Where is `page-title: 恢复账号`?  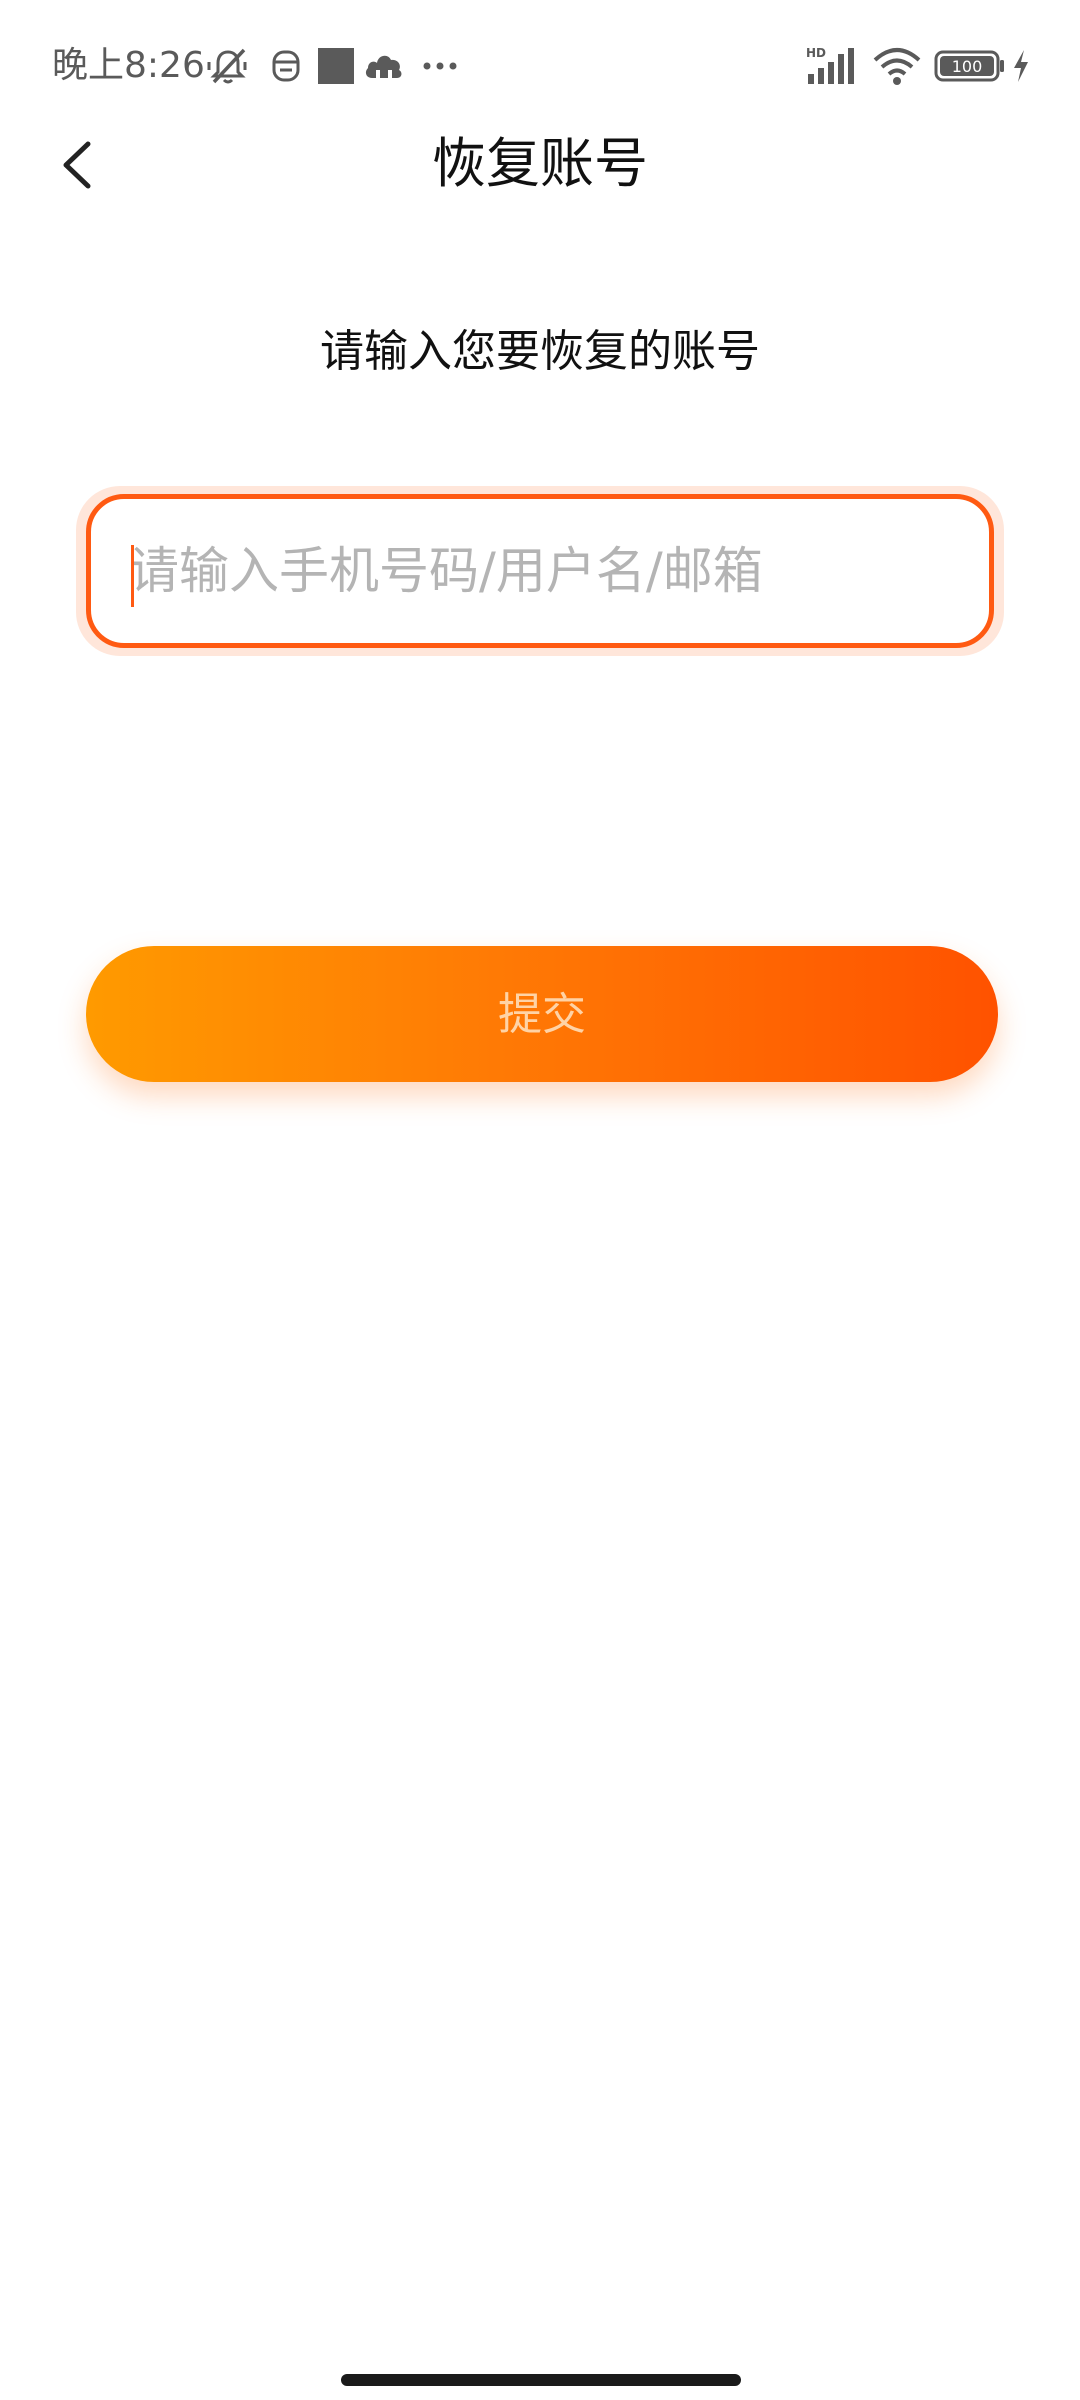 page-title: 恢复账号 is located at coordinates (540, 163).